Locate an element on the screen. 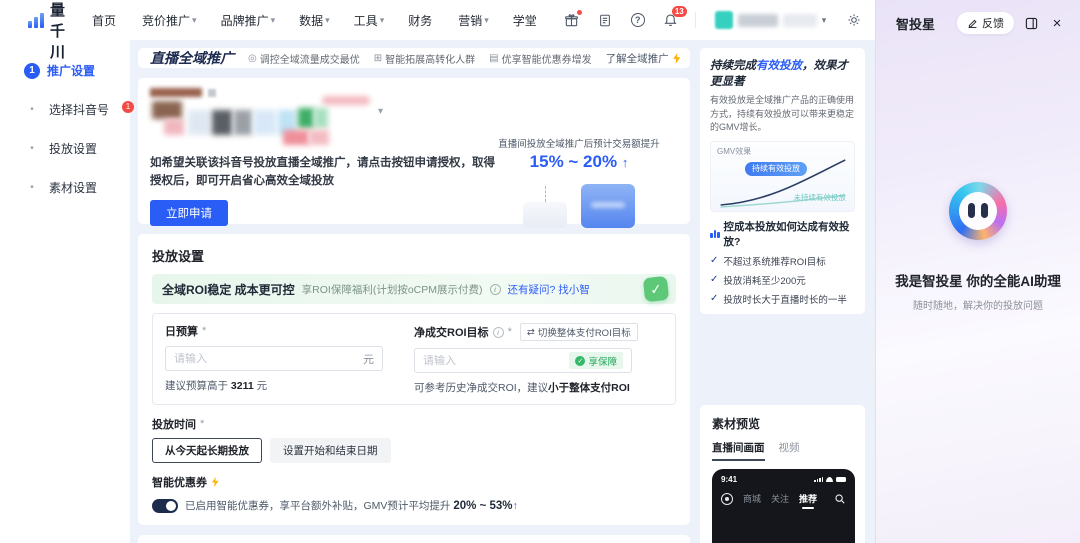  divider is located at coordinates (695, 20).